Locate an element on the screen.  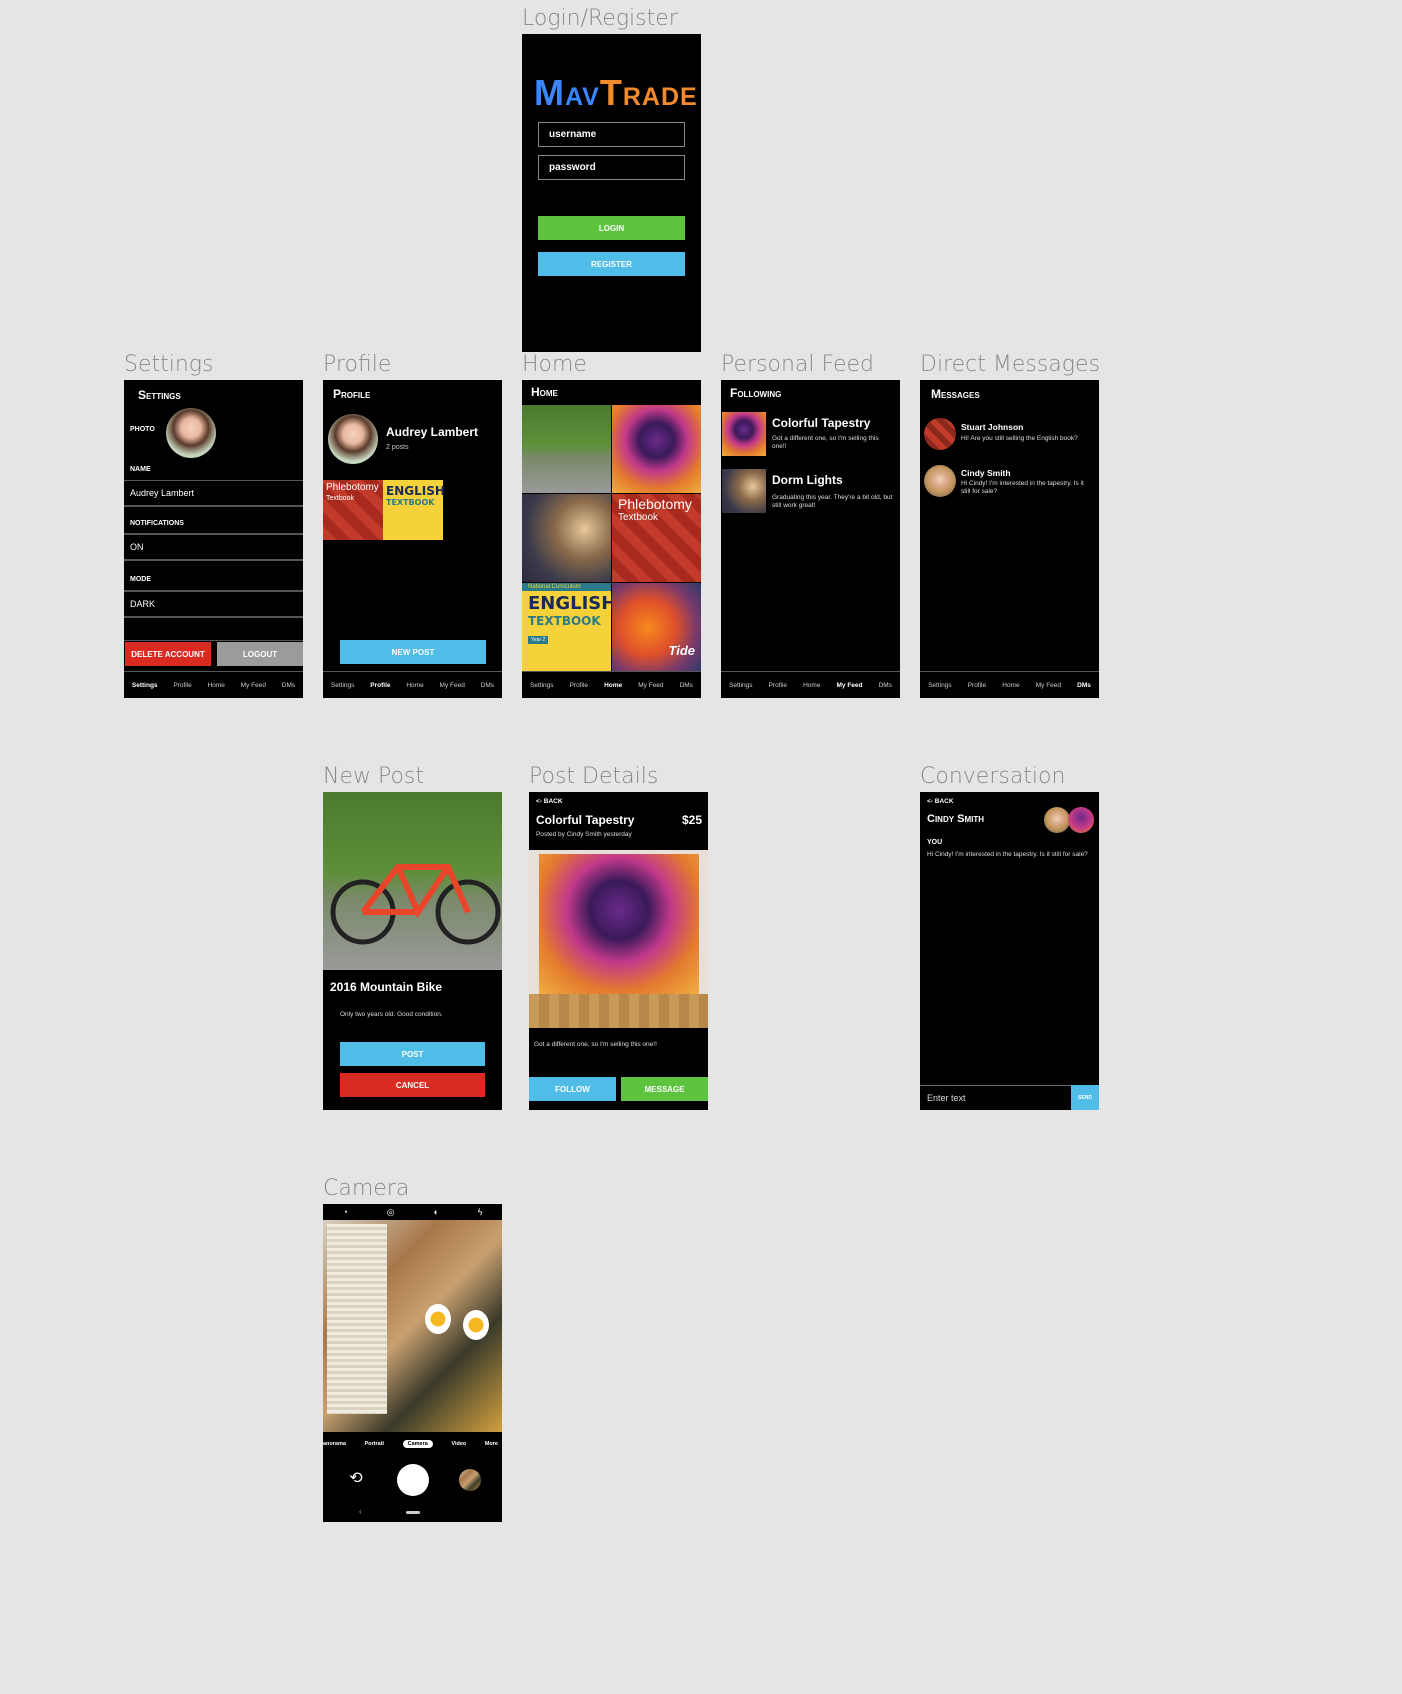
post-thumbnail-english: ENGLISH TEXTBOOK is located at coordinates (414, 510).